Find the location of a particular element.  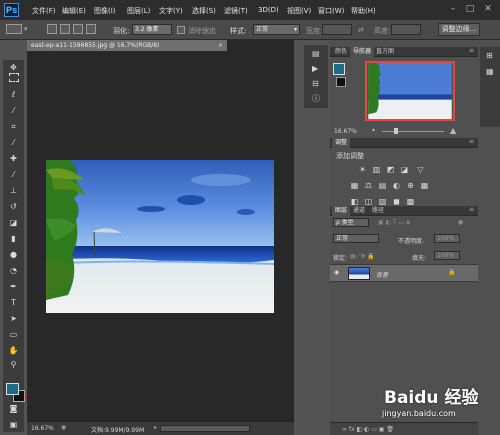

menu-window: 窗口(W) is located at coordinates (331, 11).